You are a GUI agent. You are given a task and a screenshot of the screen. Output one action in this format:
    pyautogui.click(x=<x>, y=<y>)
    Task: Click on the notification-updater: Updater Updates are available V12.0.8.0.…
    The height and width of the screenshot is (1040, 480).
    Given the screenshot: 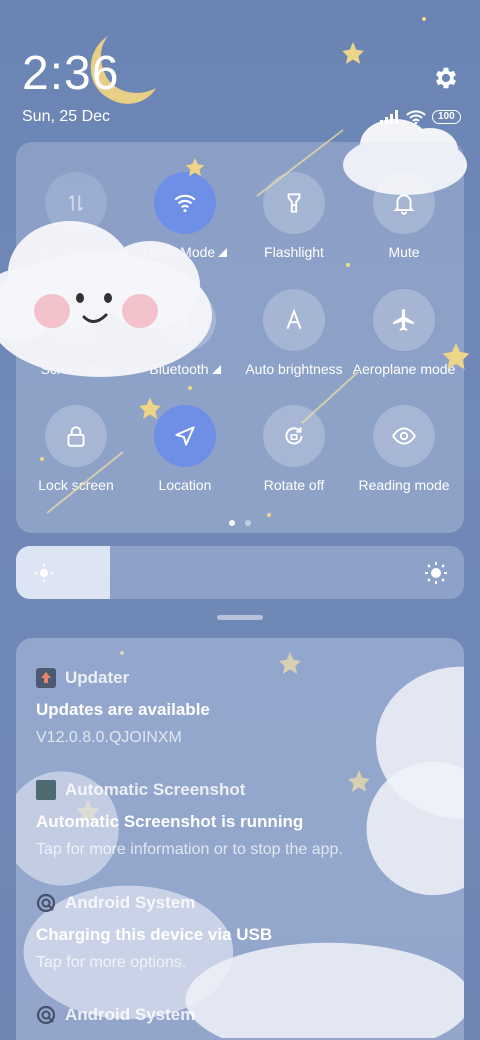 What is the action you would take?
    pyautogui.click(x=246, y=707)
    